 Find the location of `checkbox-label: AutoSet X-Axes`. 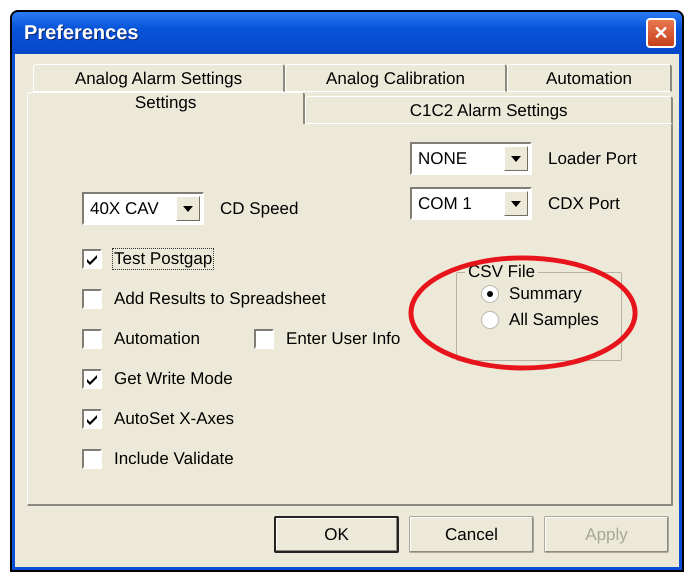

checkbox-label: AutoSet X-Axes is located at coordinates (174, 419).